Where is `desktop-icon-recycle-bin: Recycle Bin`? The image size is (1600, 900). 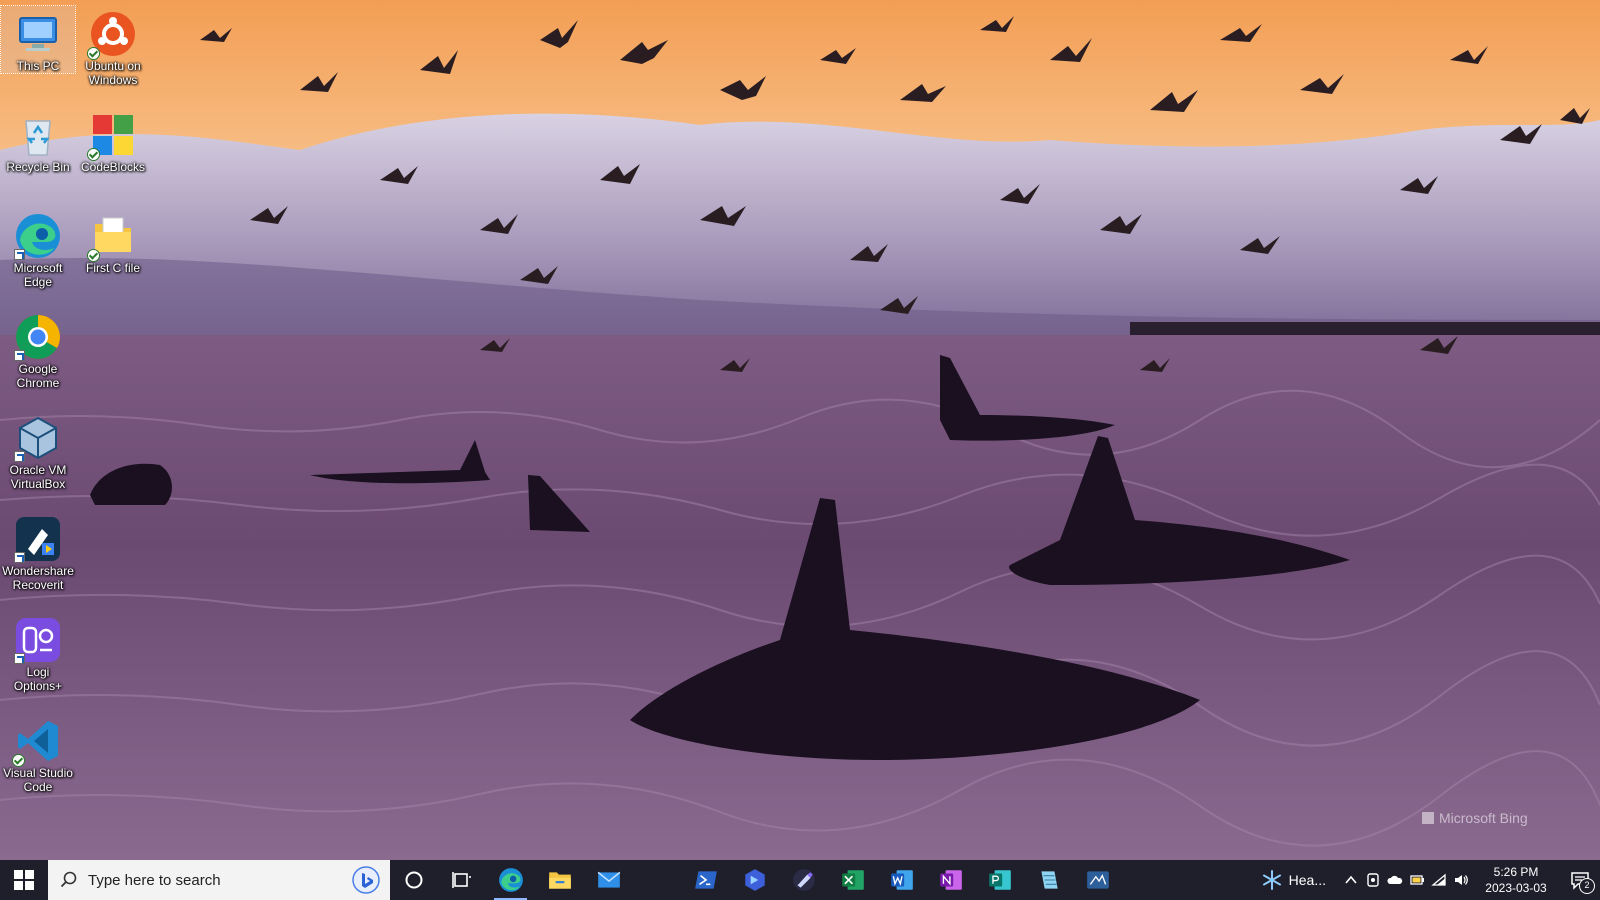 desktop-icon-recycle-bin: Recycle Bin is located at coordinates (38, 140).